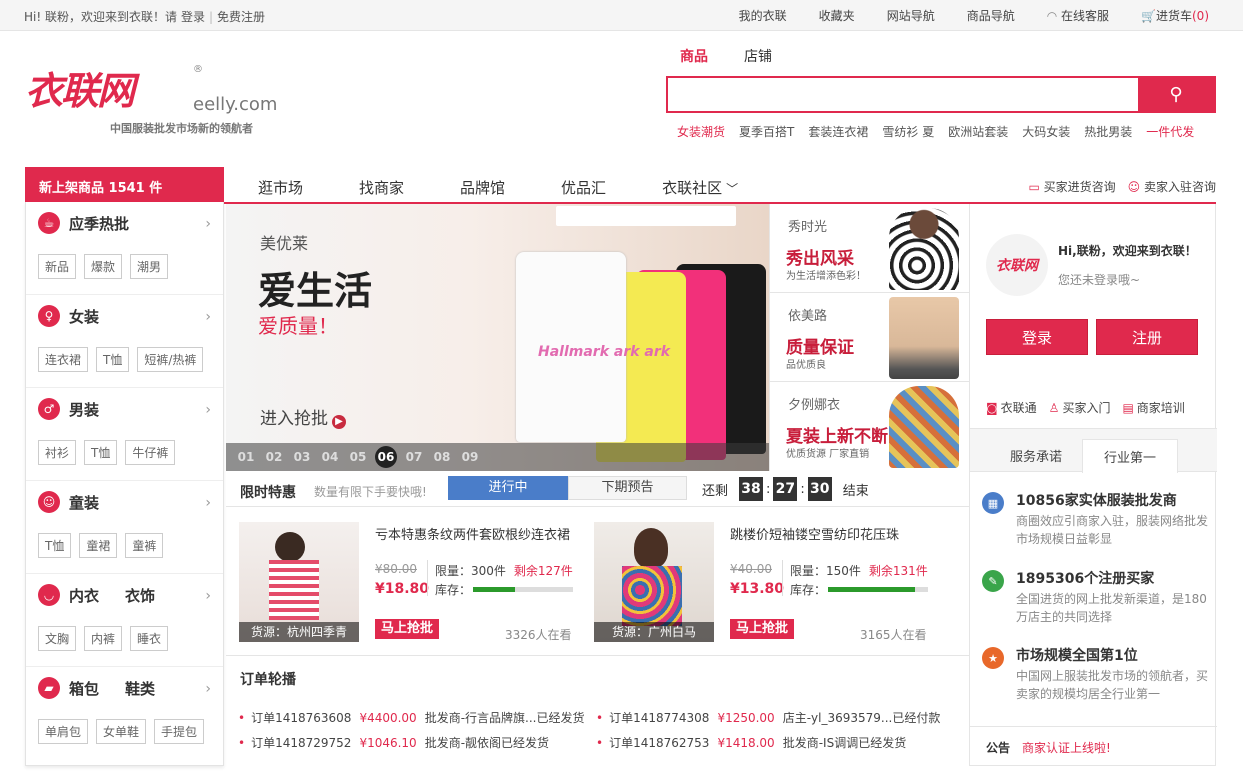 Image resolution: width=1243 pixels, height=775 pixels. I want to click on nav-brand-hall: 品牌馆, so click(482, 187).